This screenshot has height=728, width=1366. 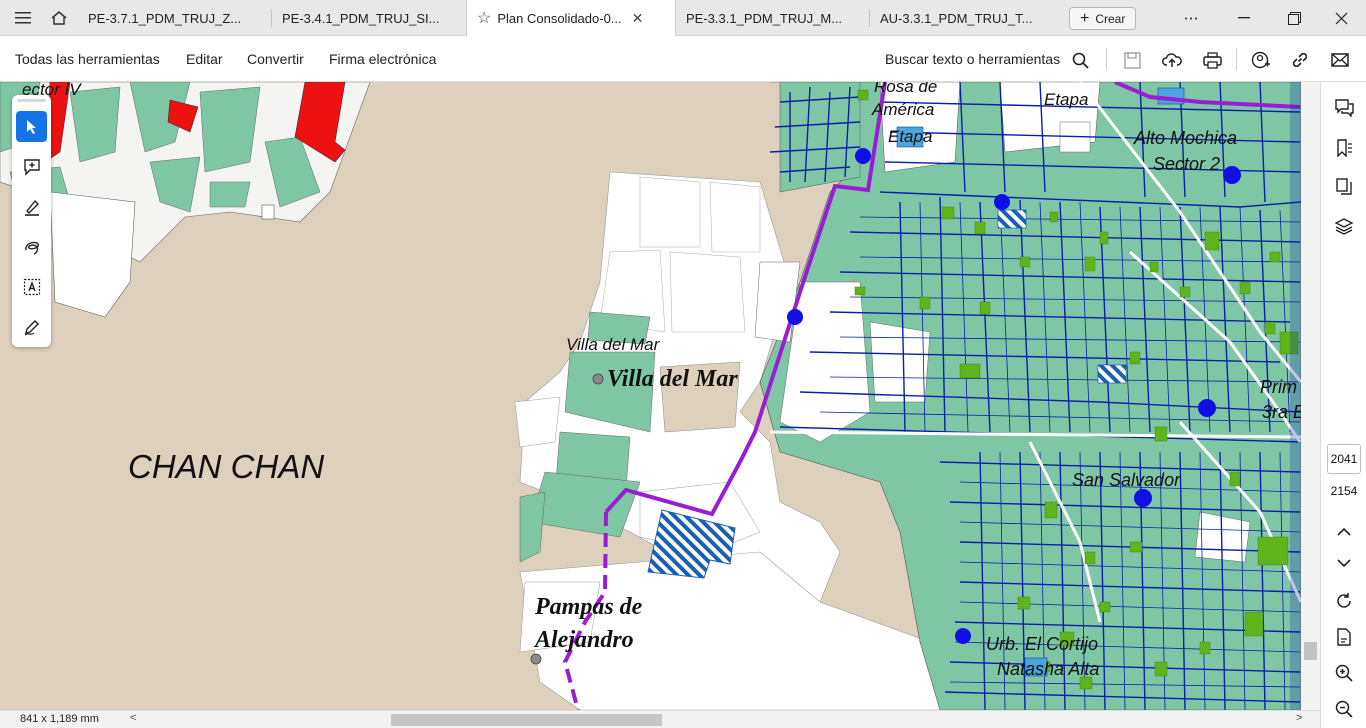 I want to click on pages-thumbnails-icon, so click(x=1344, y=187).